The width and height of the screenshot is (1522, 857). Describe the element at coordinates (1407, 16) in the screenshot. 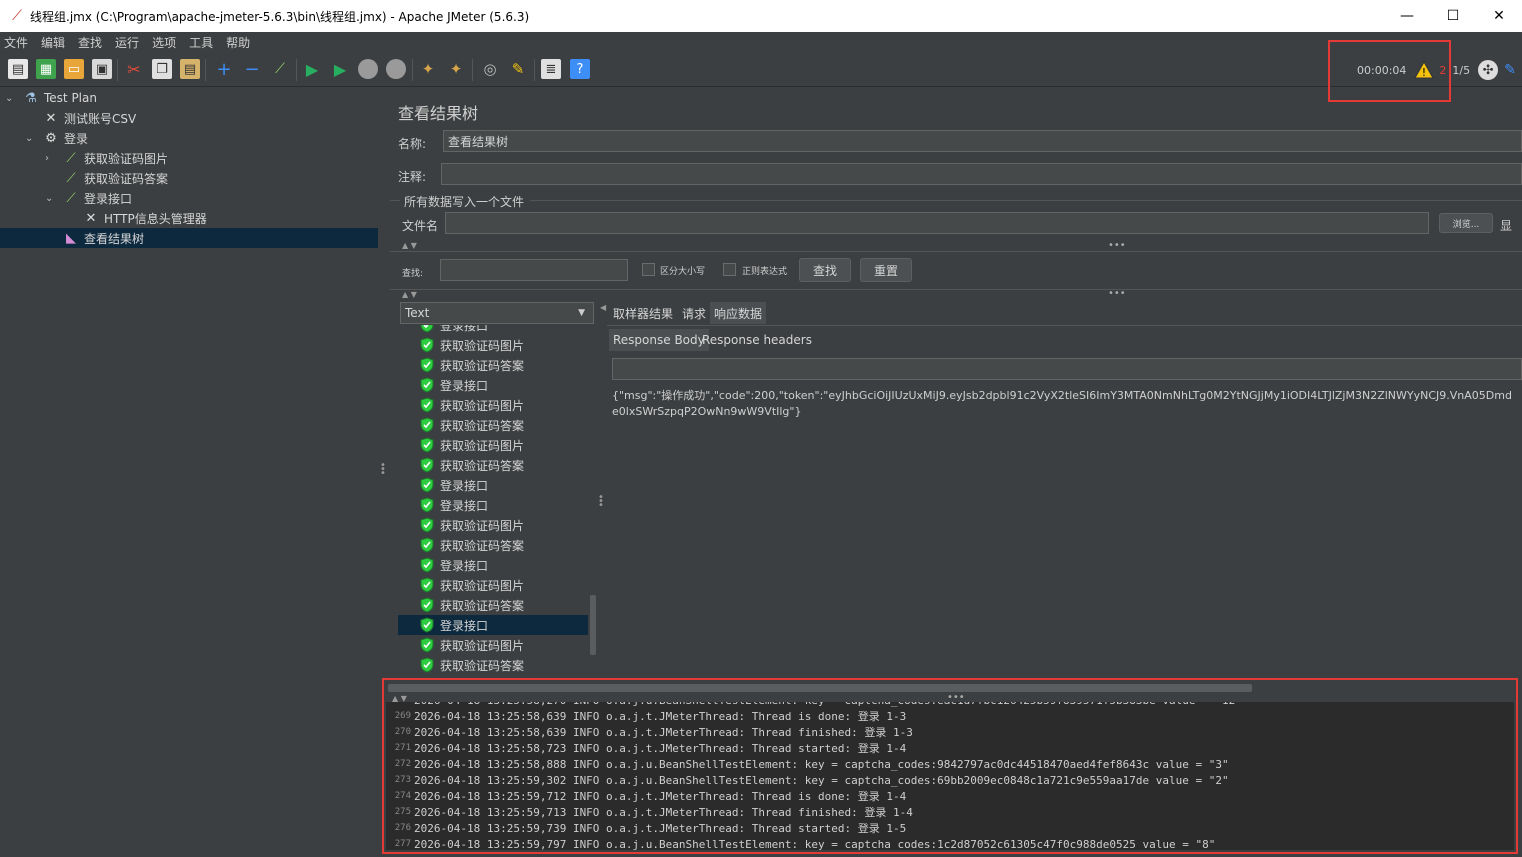

I see `minimize-button: —` at that location.